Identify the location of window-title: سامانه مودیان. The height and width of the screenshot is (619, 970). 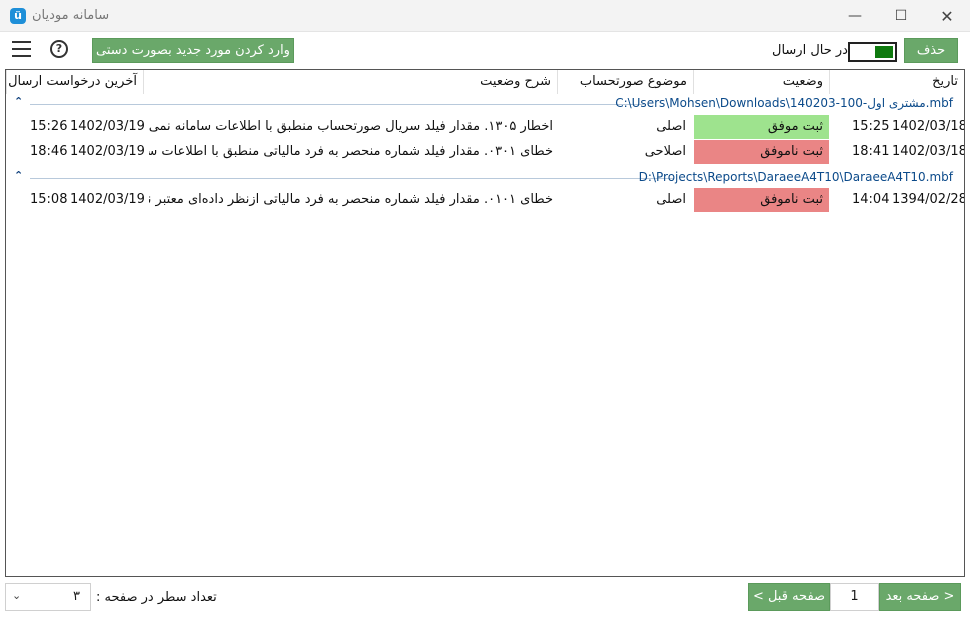
(71, 15).